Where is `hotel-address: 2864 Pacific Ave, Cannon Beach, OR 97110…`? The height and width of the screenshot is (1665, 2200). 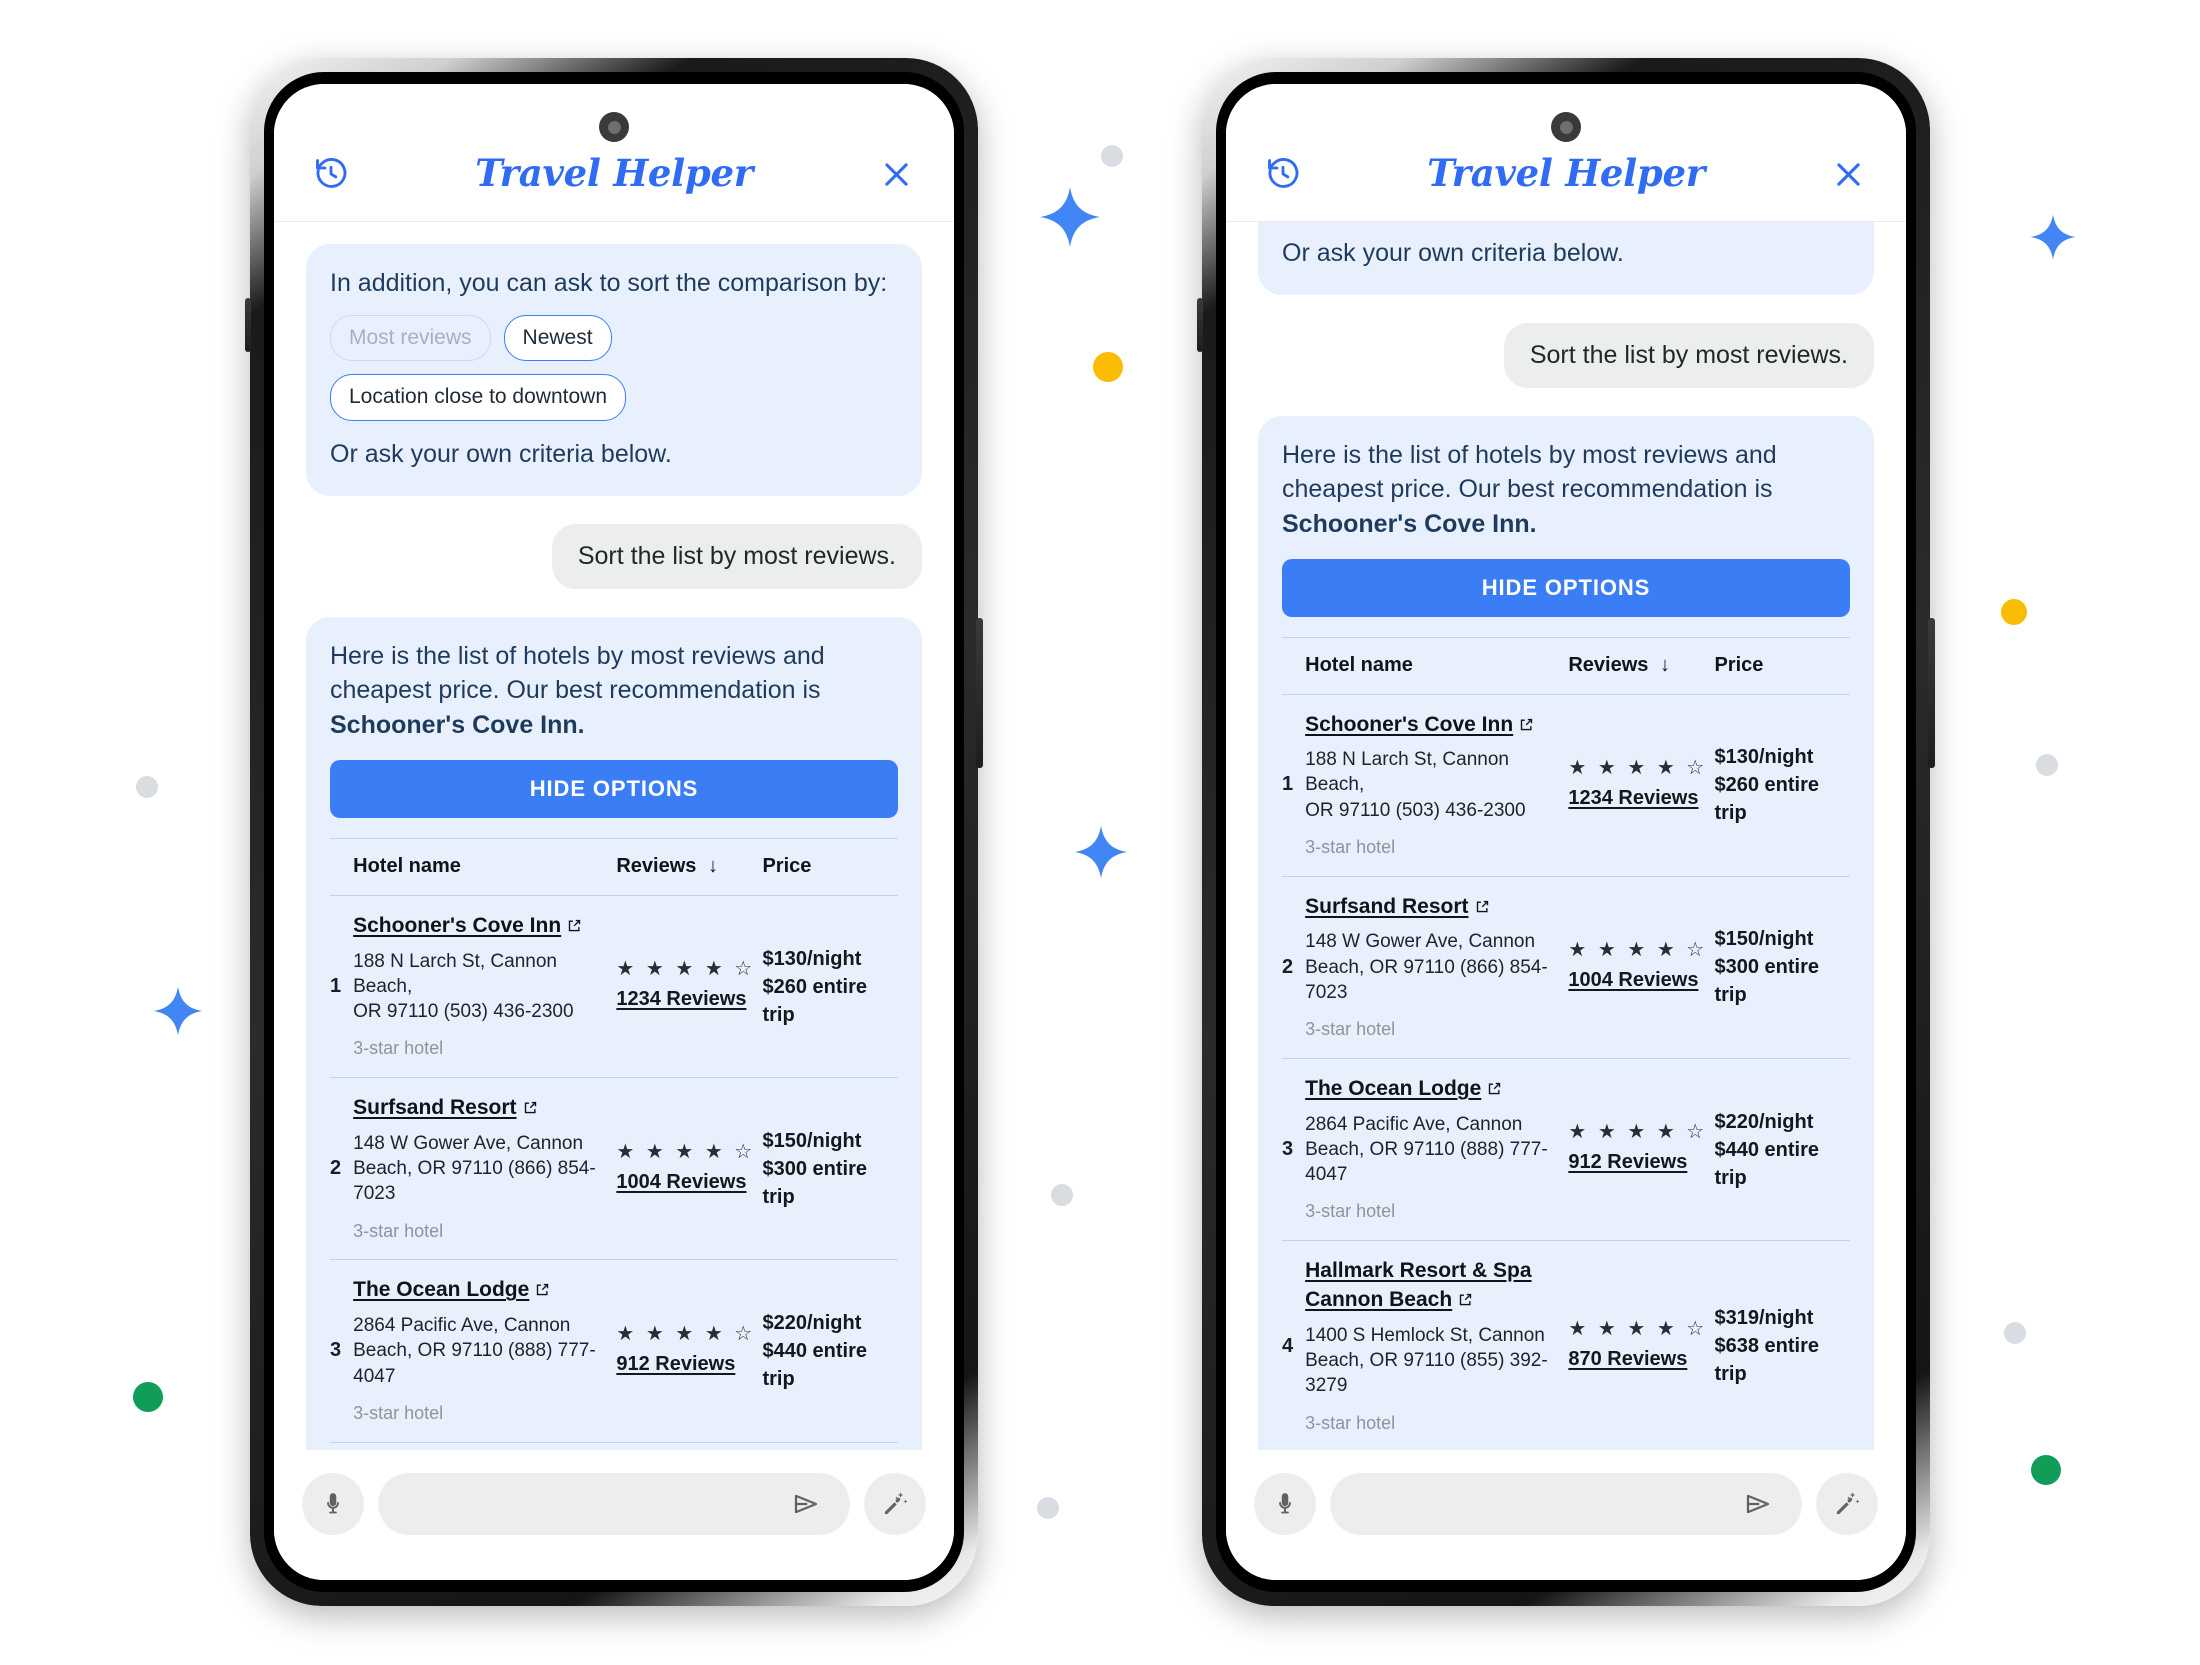
hotel-address: 2864 Pacific Ave, Cannon Beach, OR 97110… is located at coordinates (481, 1351).